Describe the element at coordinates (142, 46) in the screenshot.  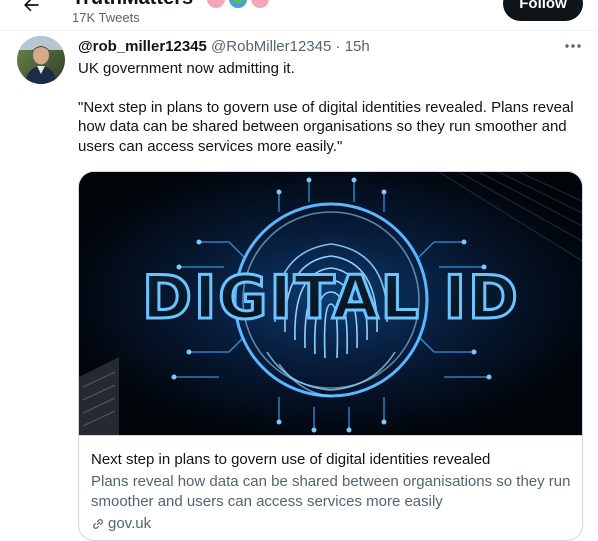
I see `author-display-name: @rob_miller12345` at that location.